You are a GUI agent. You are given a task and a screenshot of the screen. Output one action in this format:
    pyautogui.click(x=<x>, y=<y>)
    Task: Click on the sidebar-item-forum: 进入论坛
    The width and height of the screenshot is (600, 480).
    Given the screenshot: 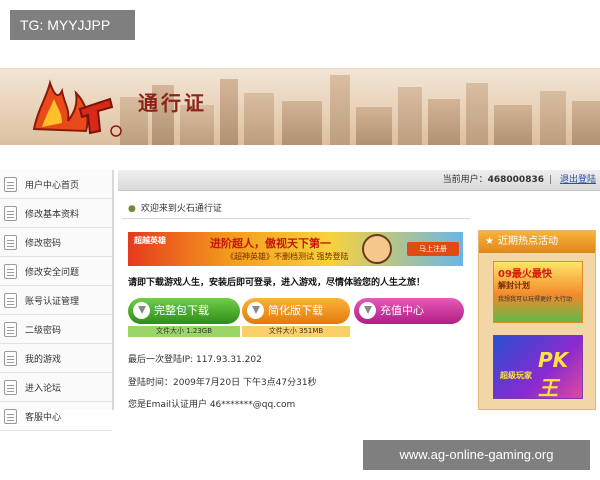 What is the action you would take?
    pyautogui.click(x=56, y=387)
    